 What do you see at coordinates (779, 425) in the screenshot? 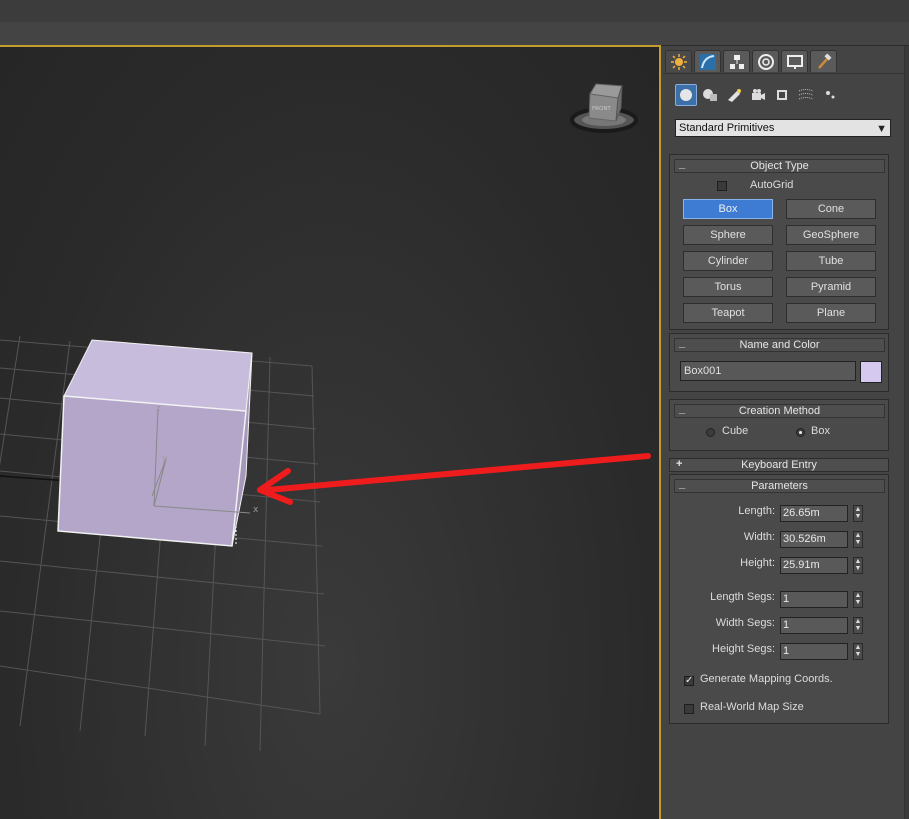
I see `creation-method-rollout: _ Creation Method Cube Box` at bounding box center [779, 425].